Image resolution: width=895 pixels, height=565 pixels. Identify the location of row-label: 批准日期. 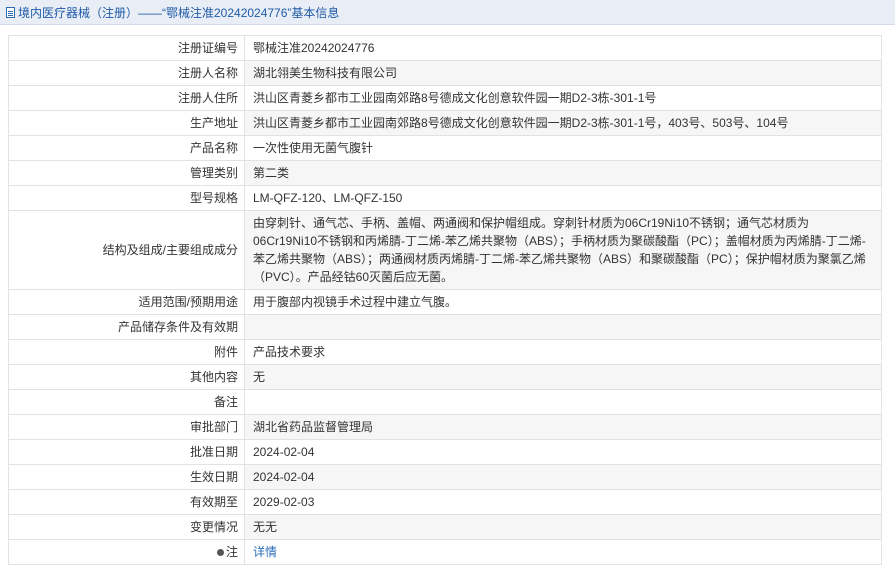
(126, 452).